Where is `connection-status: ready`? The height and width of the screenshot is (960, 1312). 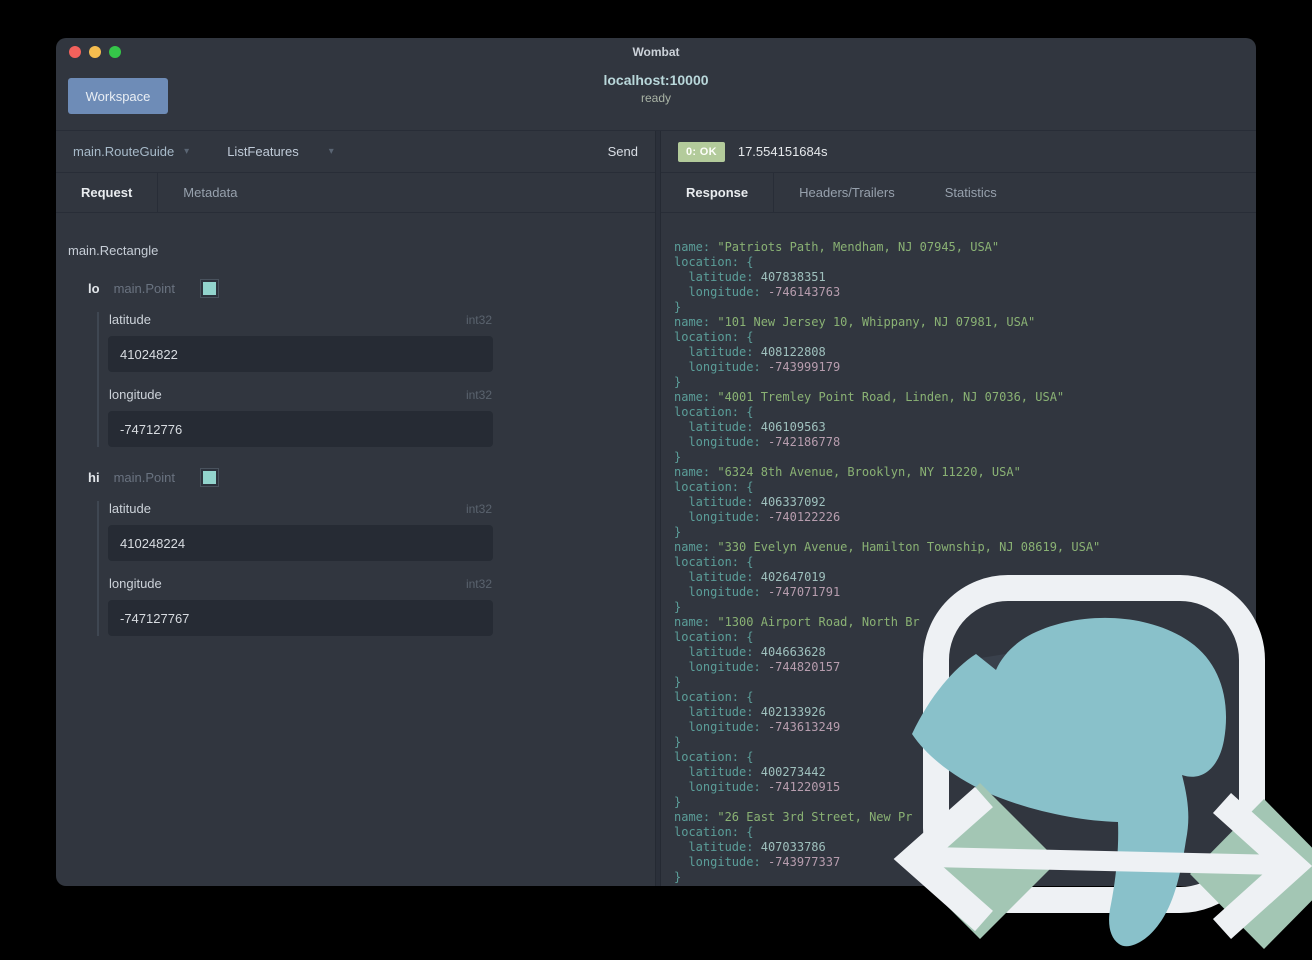
connection-status: ready is located at coordinates (656, 98).